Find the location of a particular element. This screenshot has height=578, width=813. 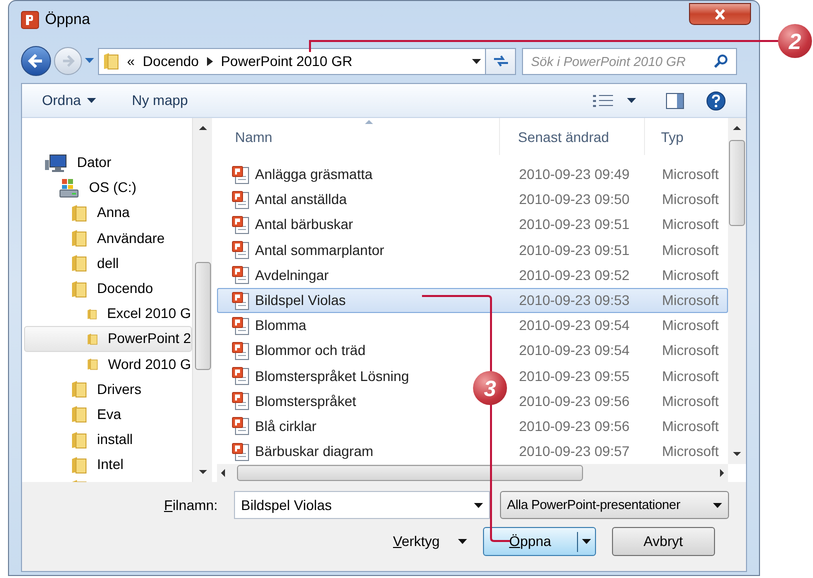

breadcrumb-separator-icon is located at coordinates (209, 61).